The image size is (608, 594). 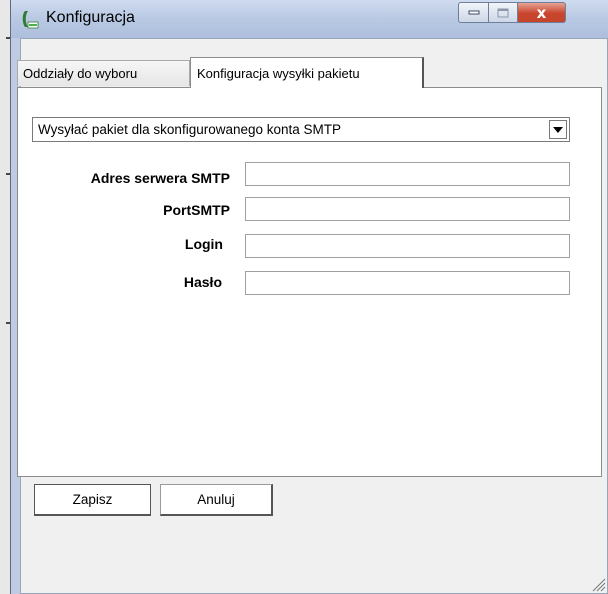 What do you see at coordinates (30, 20) in the screenshot?
I see `app-icon` at bounding box center [30, 20].